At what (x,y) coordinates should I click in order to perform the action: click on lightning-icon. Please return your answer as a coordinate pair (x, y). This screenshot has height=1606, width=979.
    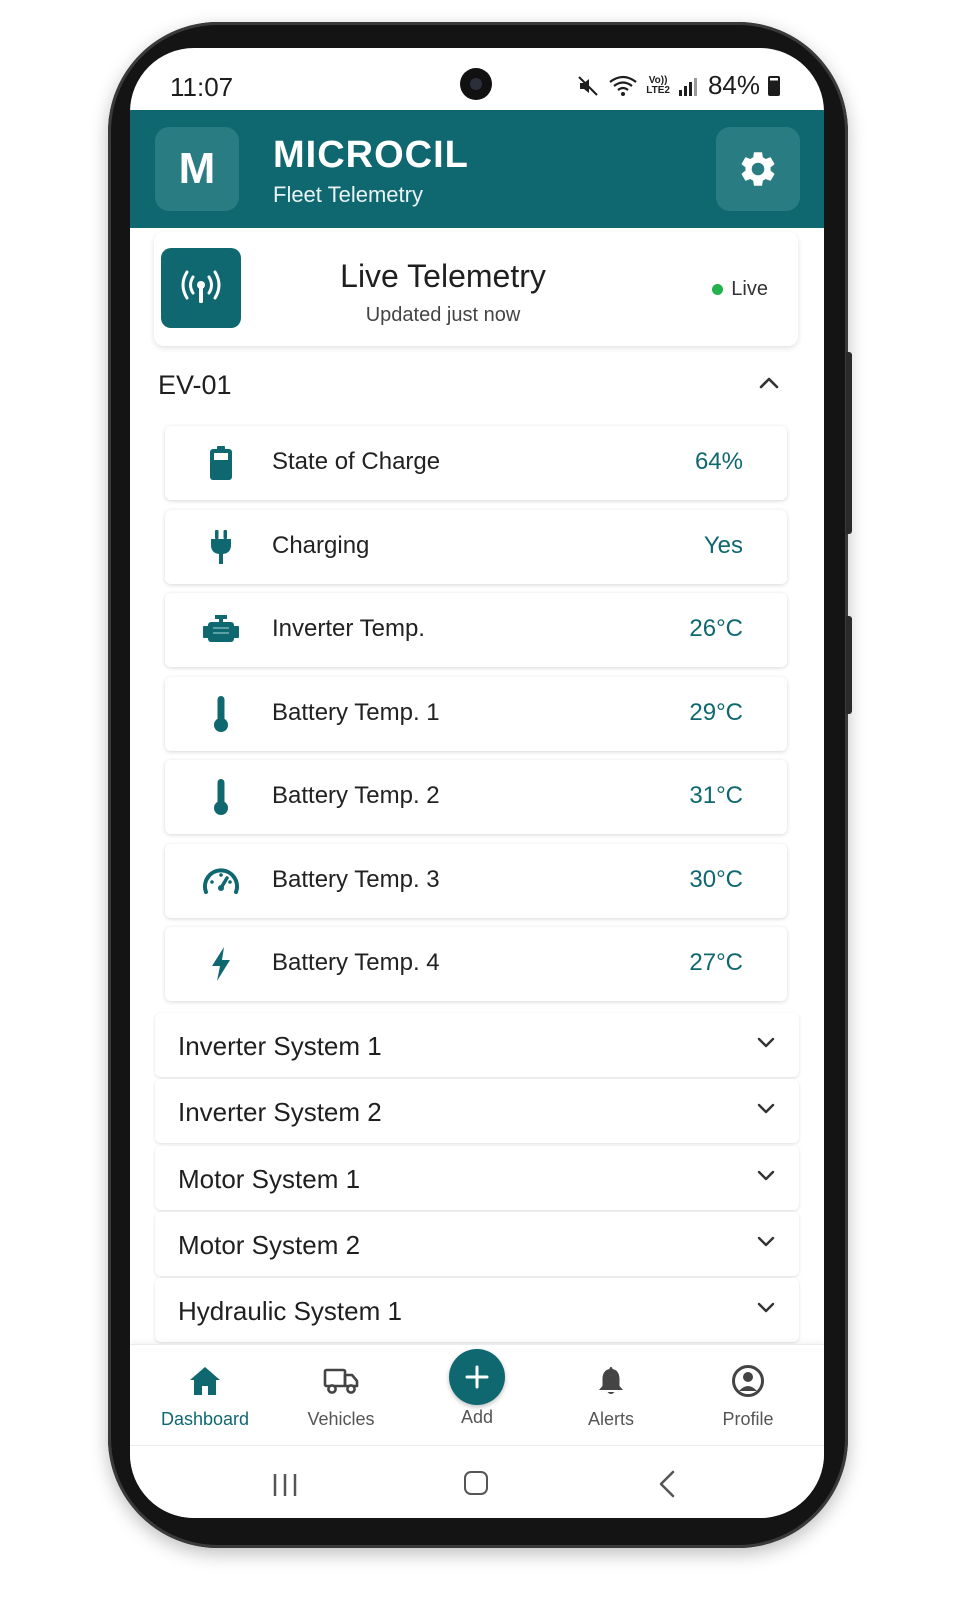
    Looking at the image, I should click on (221, 964).